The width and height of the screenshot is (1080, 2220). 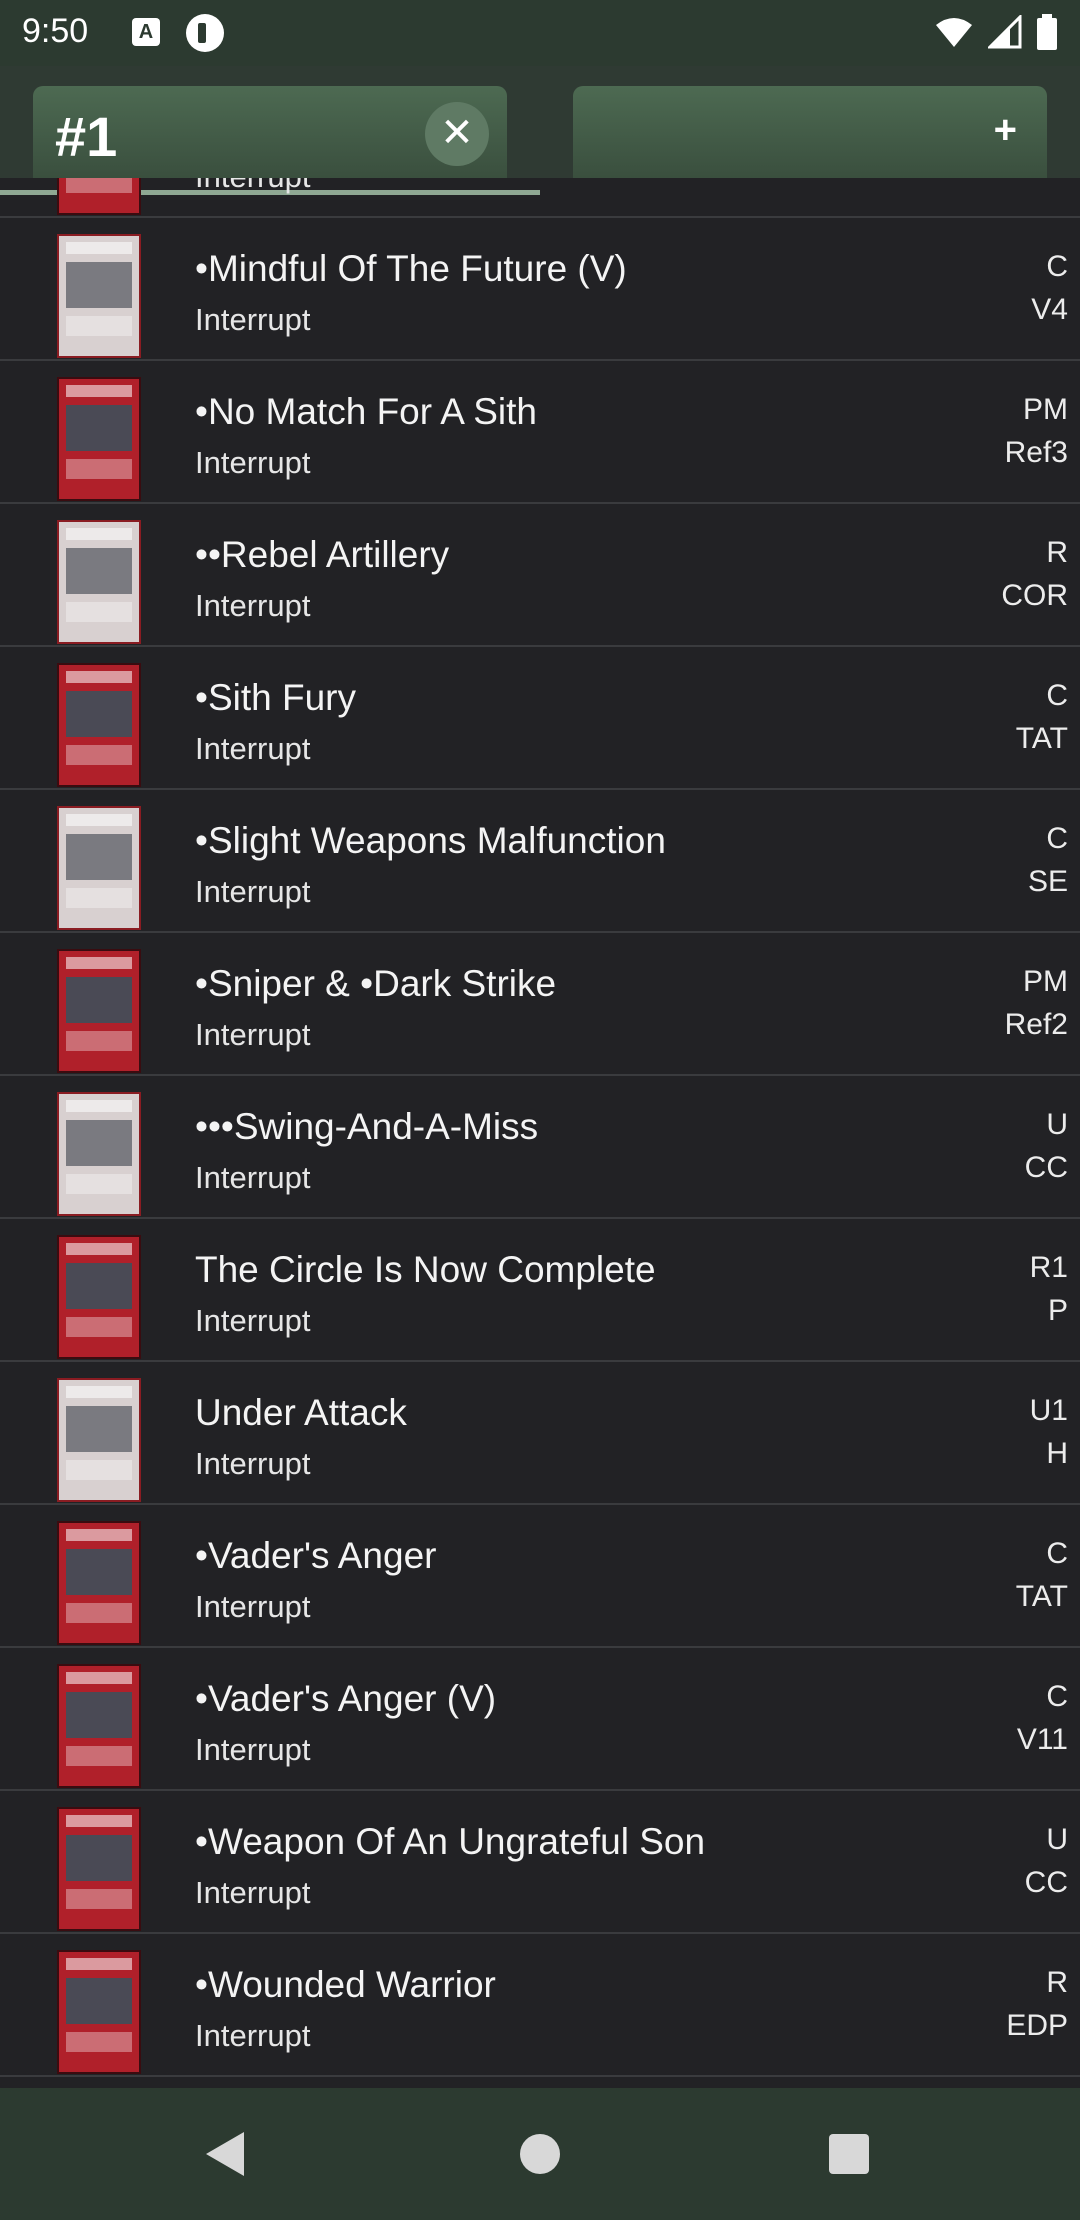 I want to click on card-set: V4, so click(x=1049, y=309).